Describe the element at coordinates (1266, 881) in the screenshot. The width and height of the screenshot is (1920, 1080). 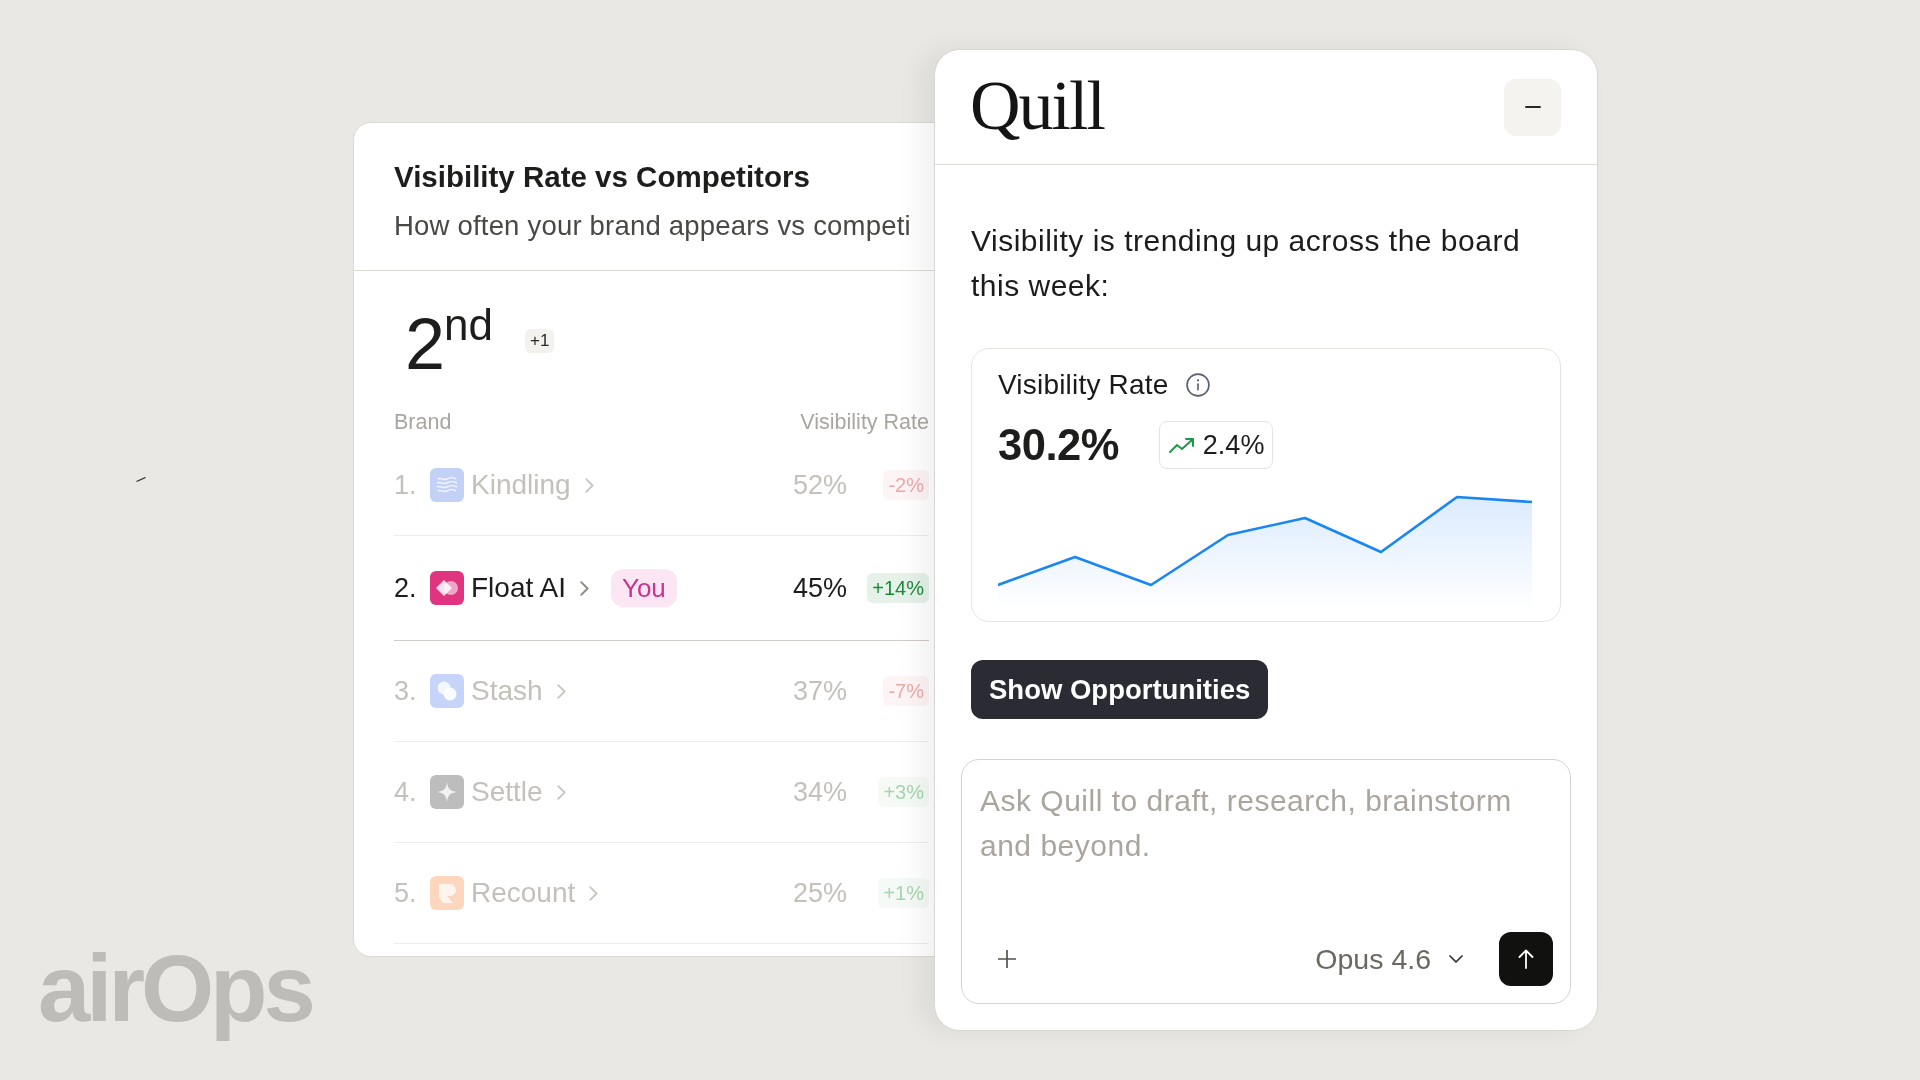
I see `message-composer: Ask Quill to draft, research, brainstorm and beyond. Opus 4.6` at that location.